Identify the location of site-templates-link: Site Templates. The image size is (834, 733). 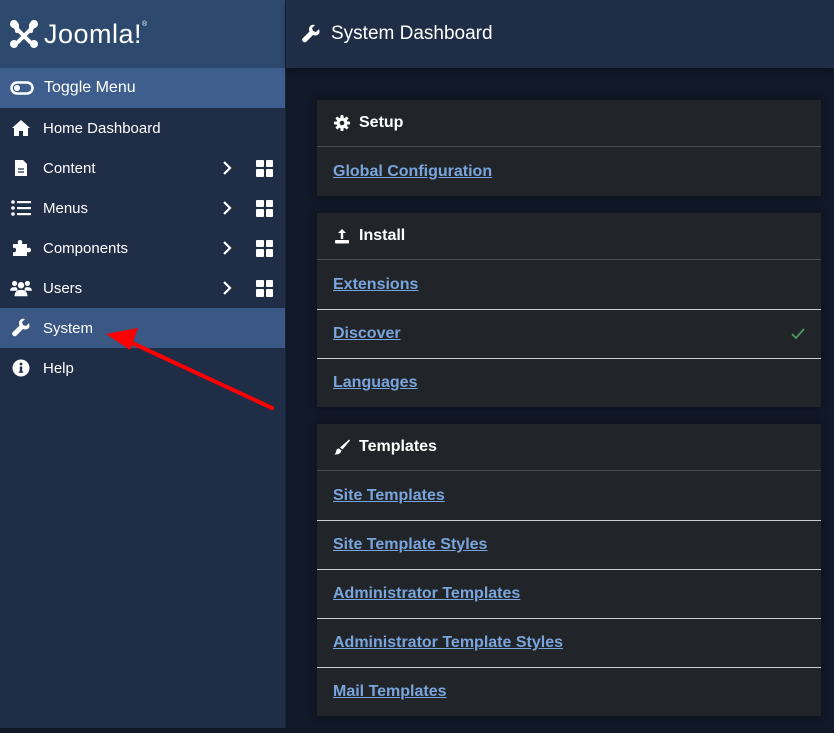
(389, 496).